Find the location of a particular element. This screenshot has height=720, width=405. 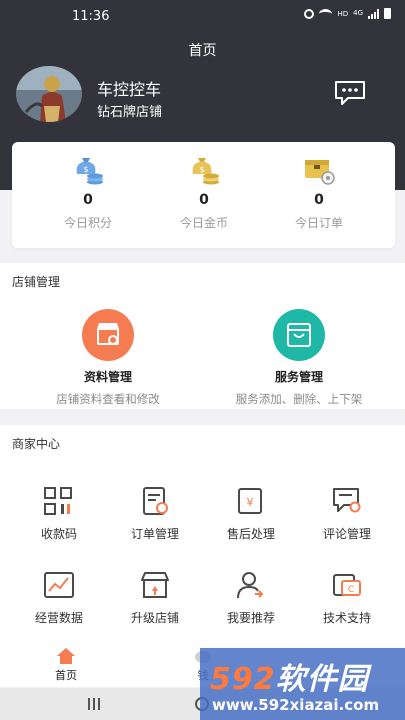

stat-coins: $ 0 今日金币 is located at coordinates (204, 192).